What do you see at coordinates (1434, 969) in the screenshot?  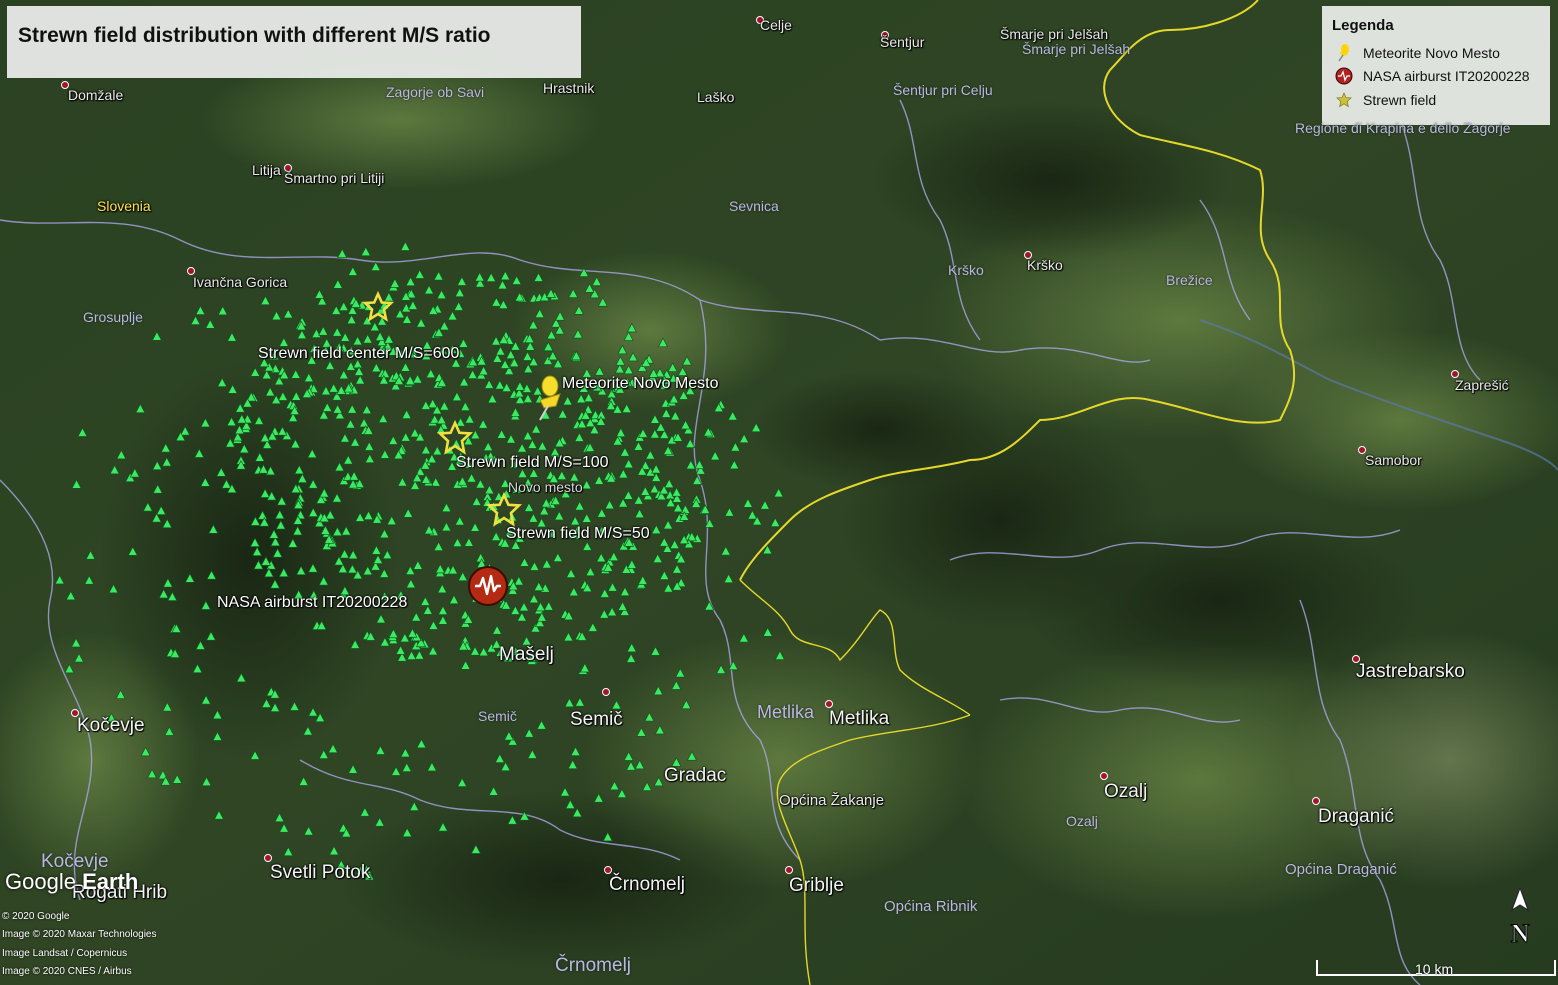 I see `scale-bar-label: 10 km` at bounding box center [1434, 969].